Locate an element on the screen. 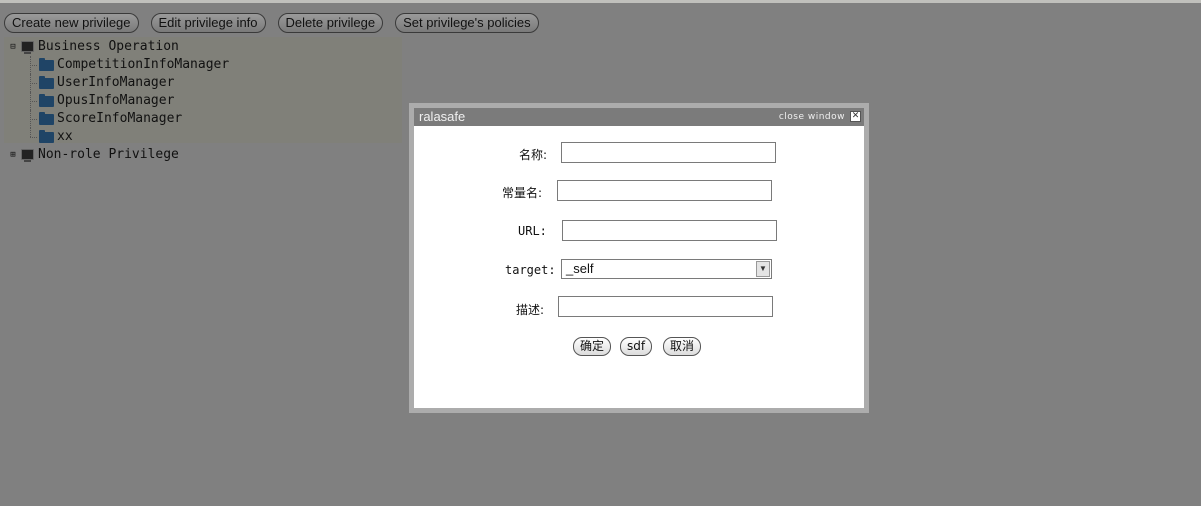 This screenshot has width=1201, height=506. tree-node-business-operation: ⊟ Business Operation is located at coordinates (93, 47).